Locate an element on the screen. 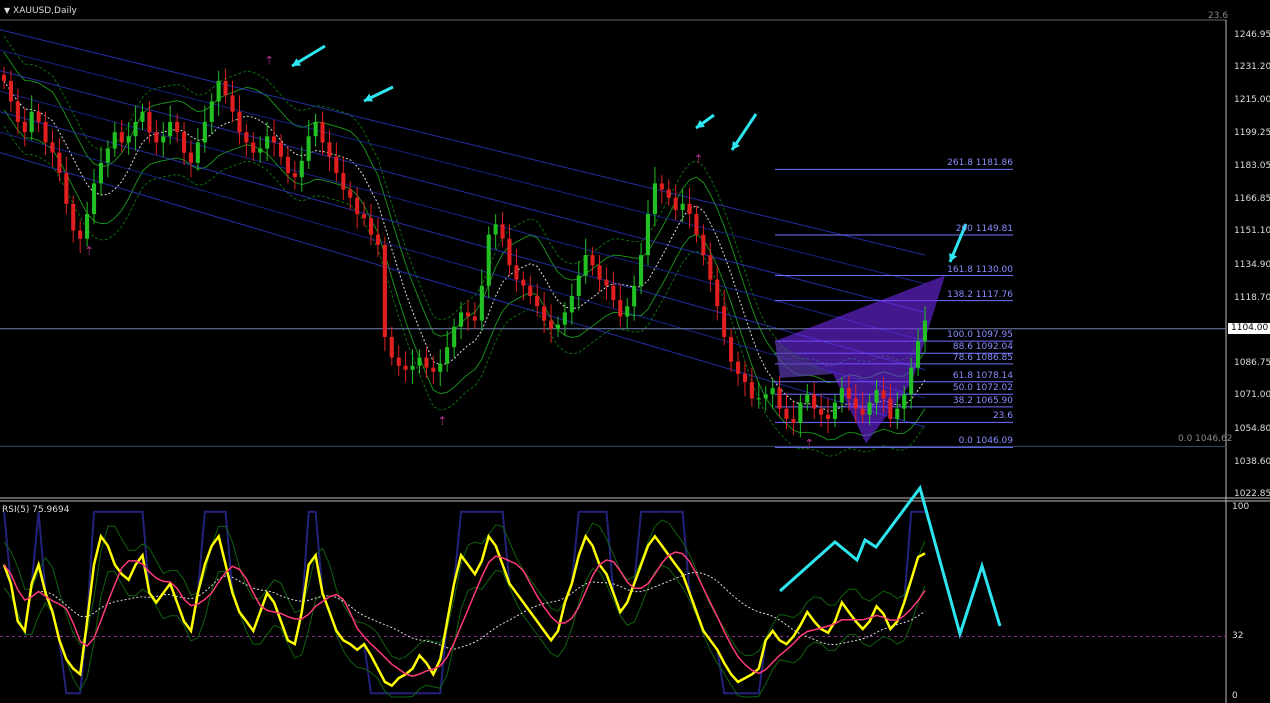 The width and height of the screenshot is (1270, 703). current-price-label: 1104.00 is located at coordinates (1249, 328).